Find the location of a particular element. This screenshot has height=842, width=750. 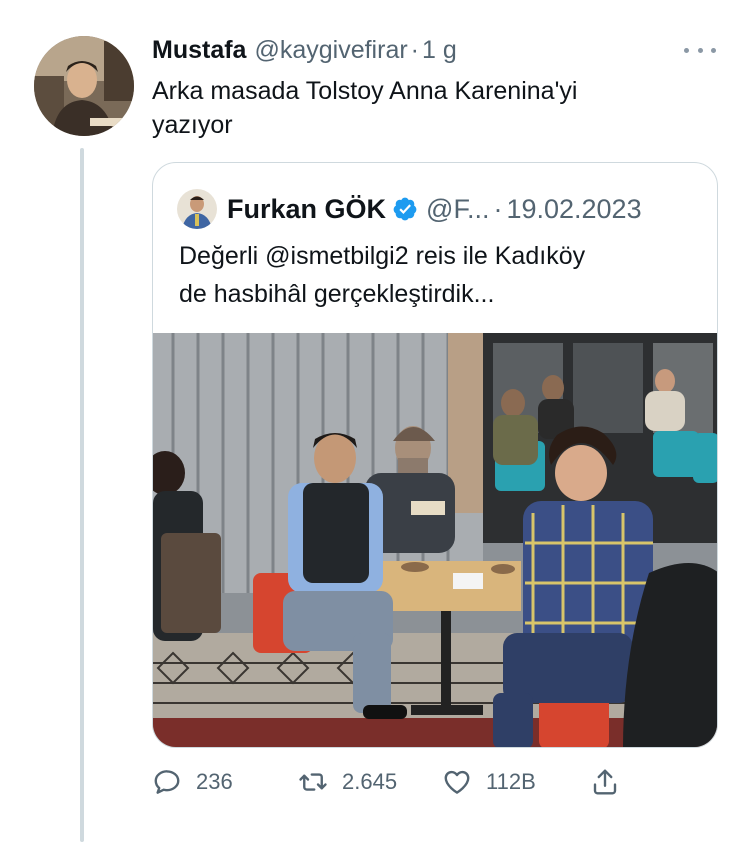

quoted-tweet-header: Furkan GÖK @F... · 19.02.2023 is located at coordinates (409, 209).